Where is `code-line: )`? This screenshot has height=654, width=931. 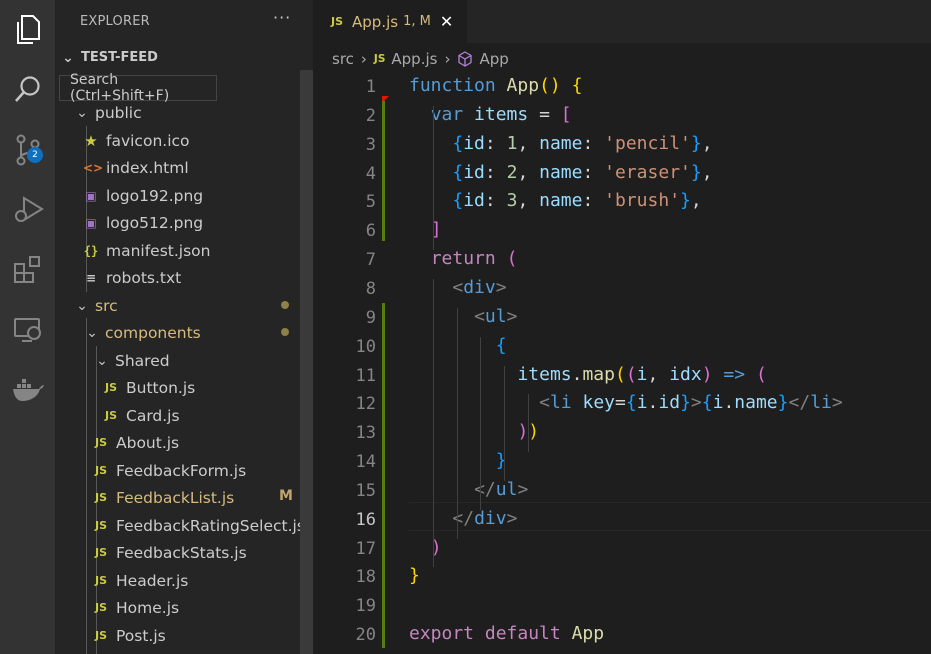
code-line: ) is located at coordinates (436, 547).